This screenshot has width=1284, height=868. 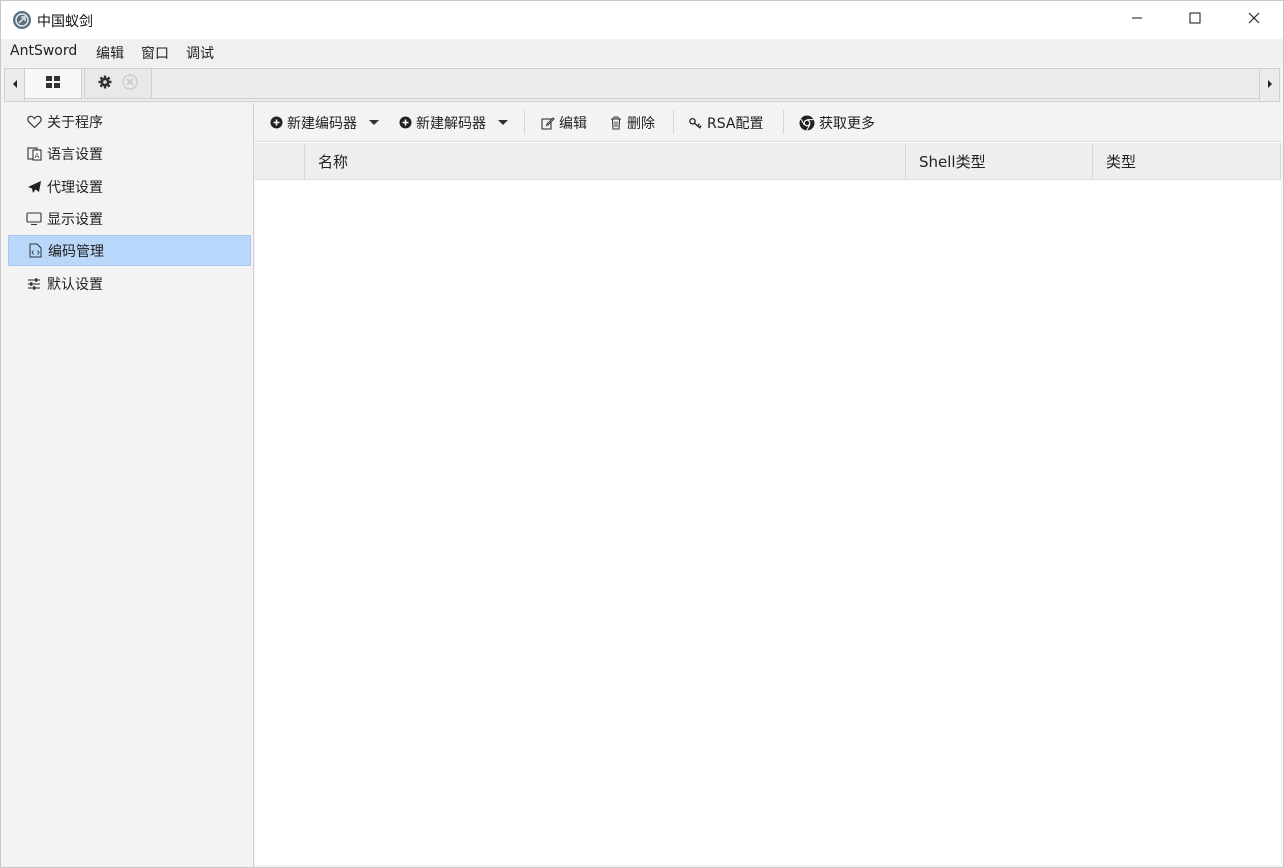 I want to click on title-bar: 中国蚁剑, so click(x=642, y=20).